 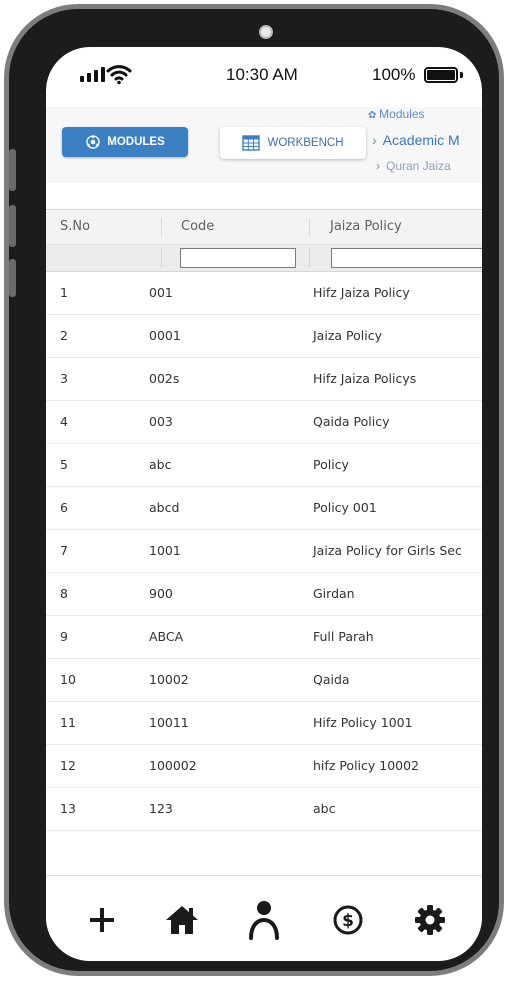 I want to click on grid-filter-row, so click(x=264, y=258).